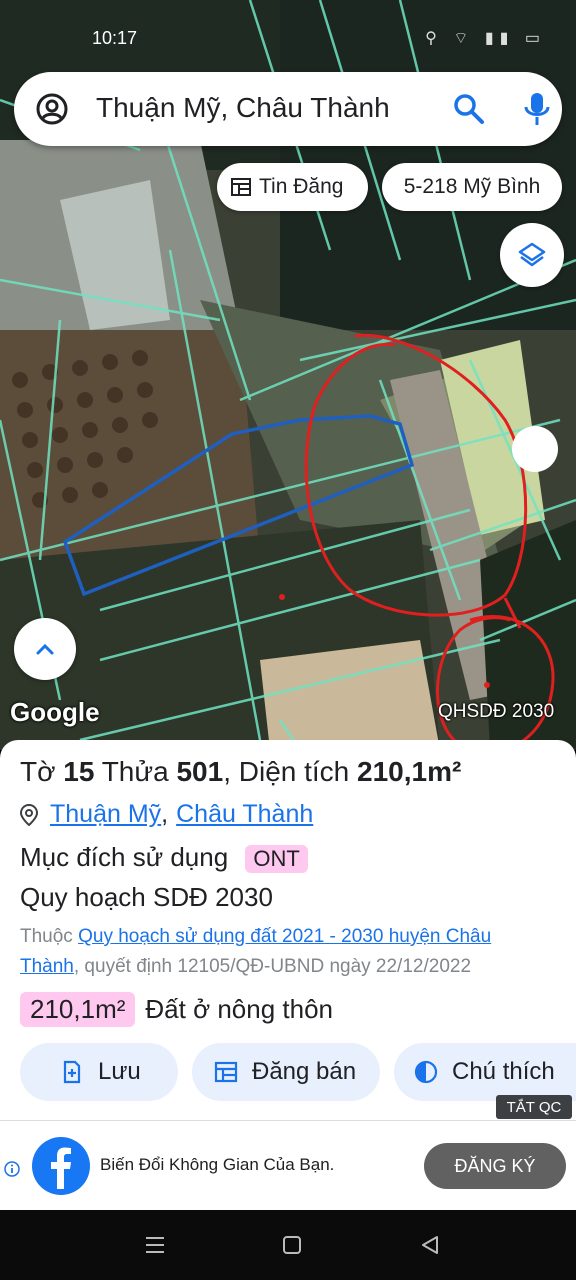 This screenshot has width=576, height=1280. Describe the element at coordinates (105, 814) in the screenshot. I see `ward-link: Thuận Mỹ` at that location.